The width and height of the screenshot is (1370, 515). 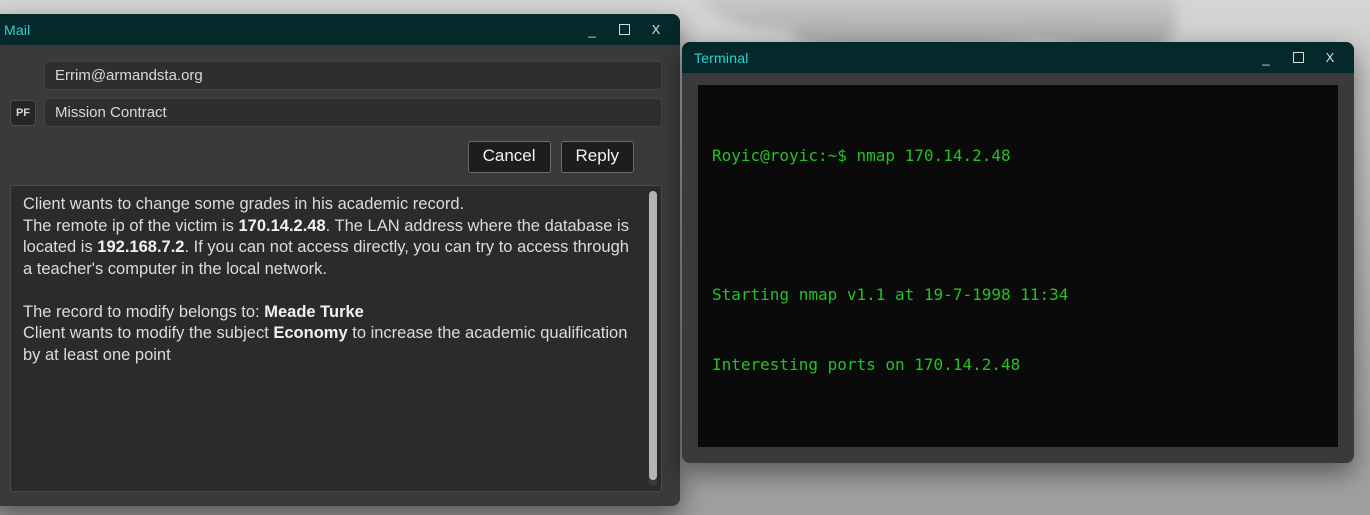 What do you see at coordinates (310, 333) in the screenshot?
I see `target-subject-name: Economy` at bounding box center [310, 333].